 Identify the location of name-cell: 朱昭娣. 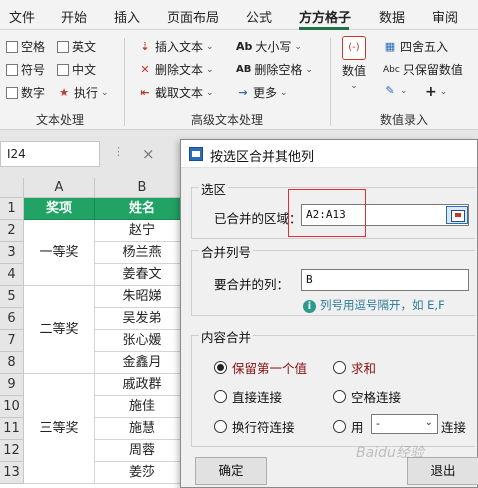
(142, 297).